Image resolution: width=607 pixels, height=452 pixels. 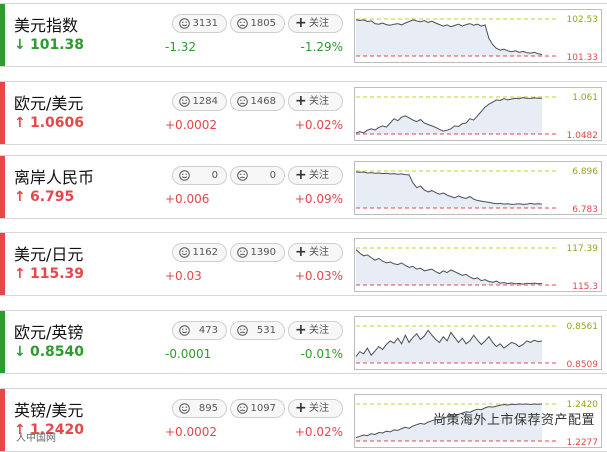 I want to click on percent-change: +0.03%, so click(x=318, y=276).